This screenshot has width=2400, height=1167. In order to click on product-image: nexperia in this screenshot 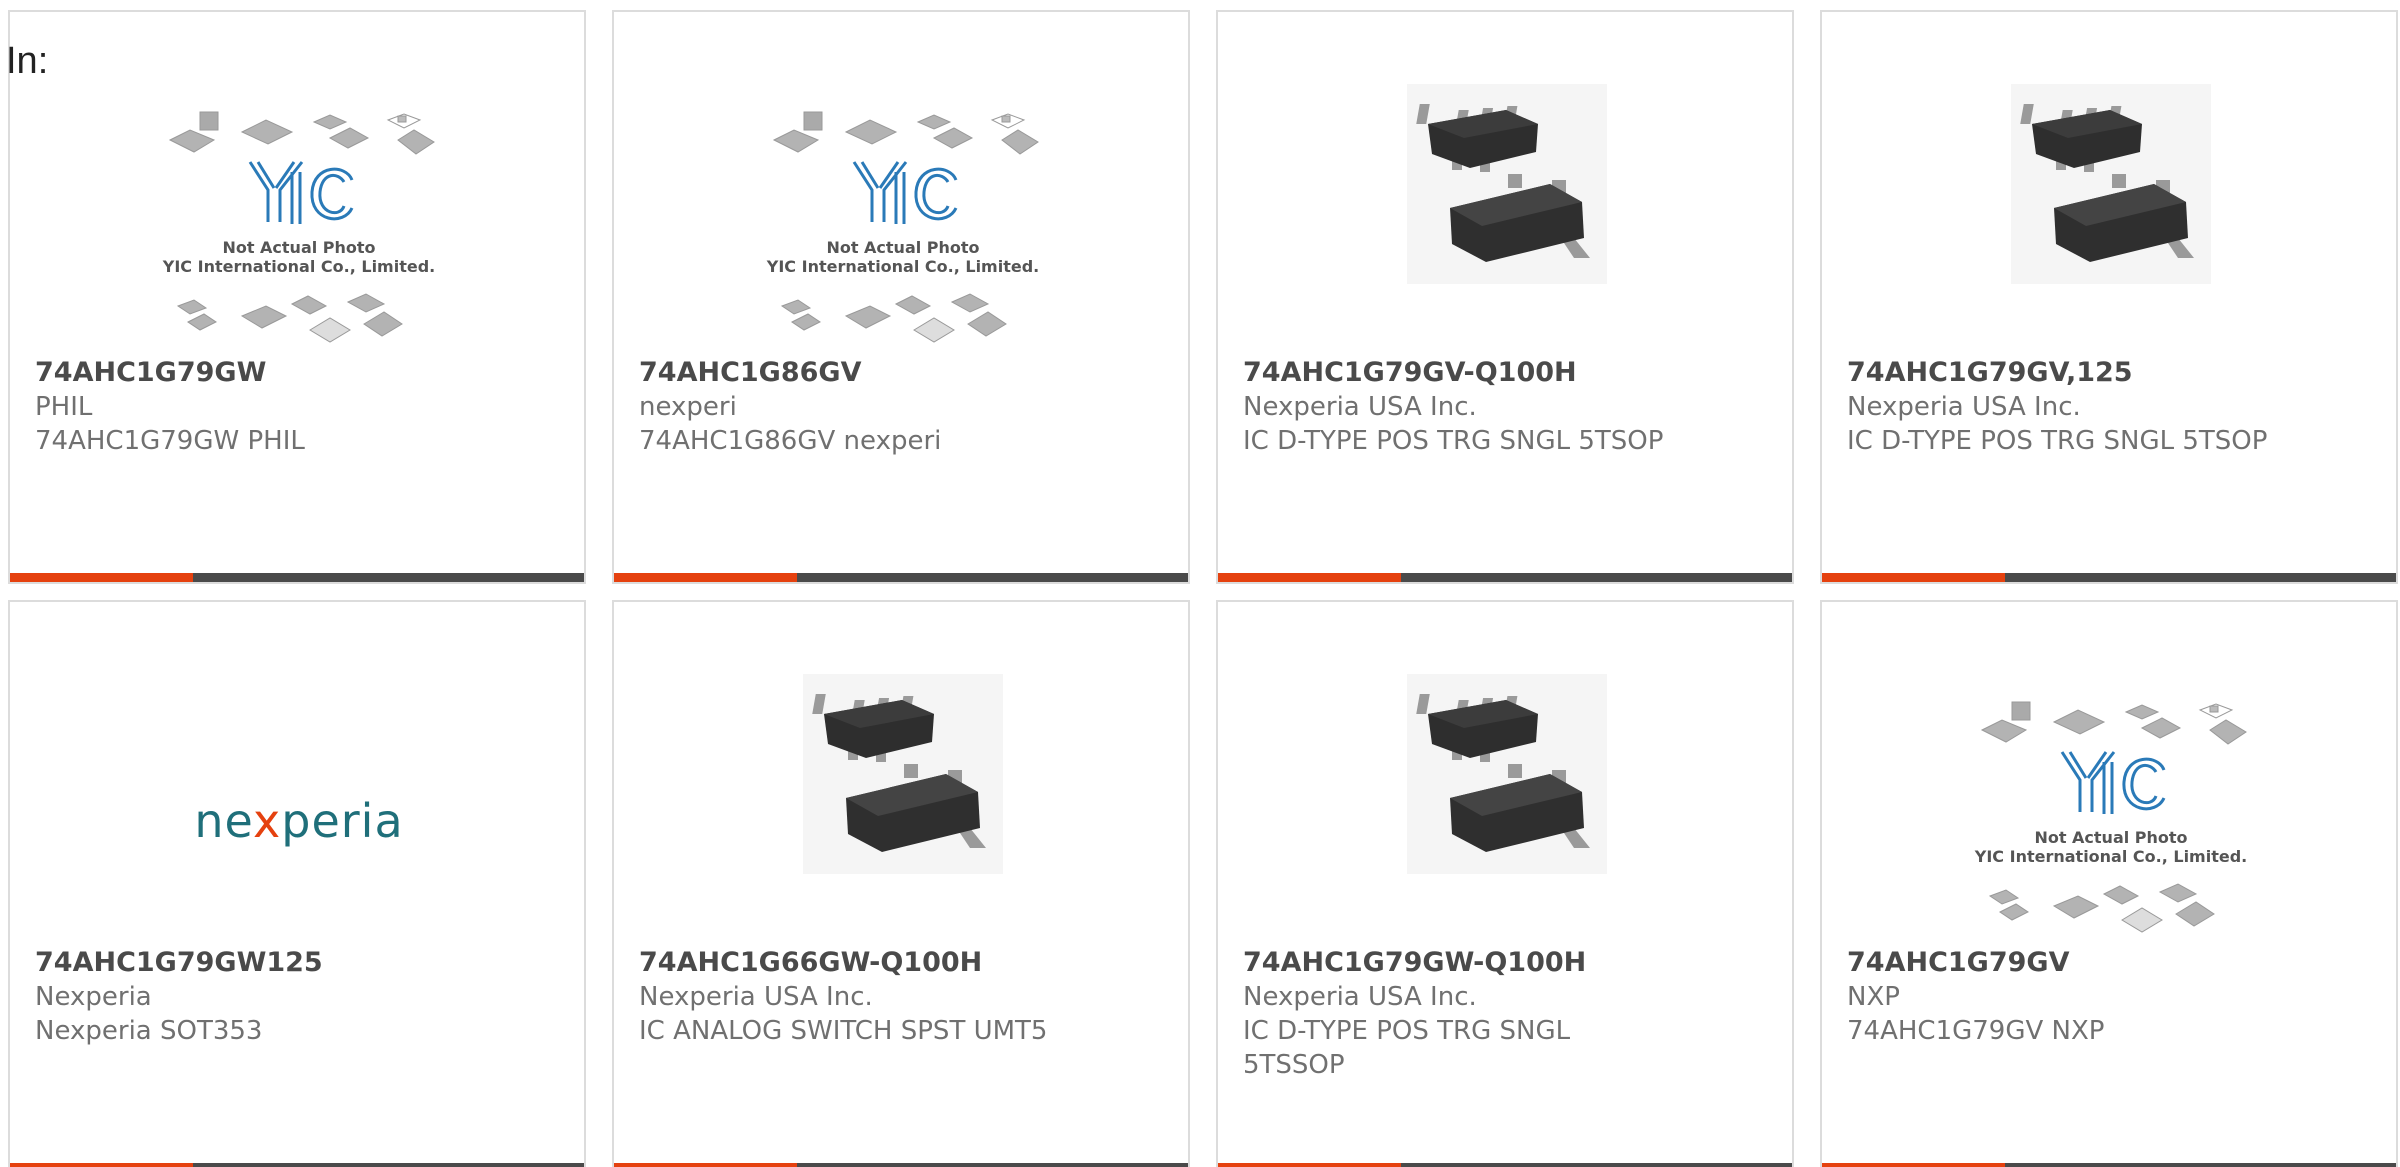, I will do `click(297, 772)`.